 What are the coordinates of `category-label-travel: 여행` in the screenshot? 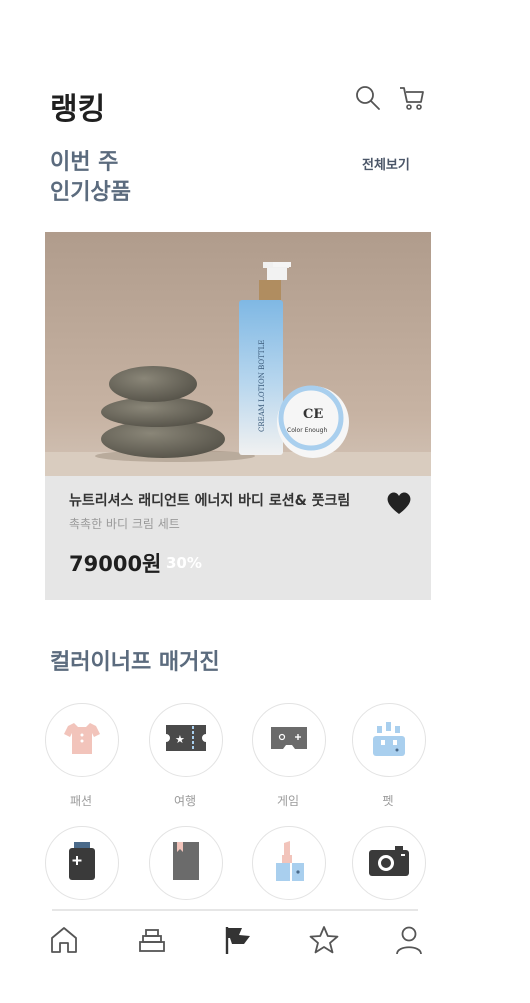 It's located at (185, 801).